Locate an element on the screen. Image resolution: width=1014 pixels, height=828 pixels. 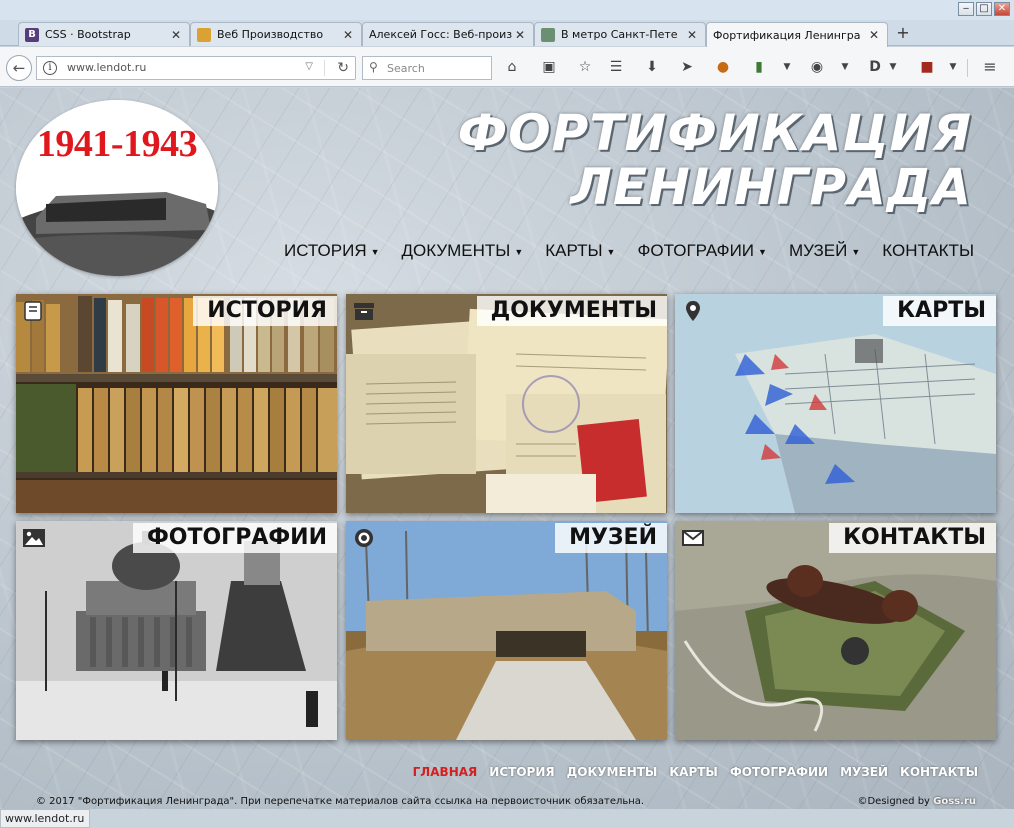
tab-web-production: Веб Производство ✕ is located at coordinates (276, 34).